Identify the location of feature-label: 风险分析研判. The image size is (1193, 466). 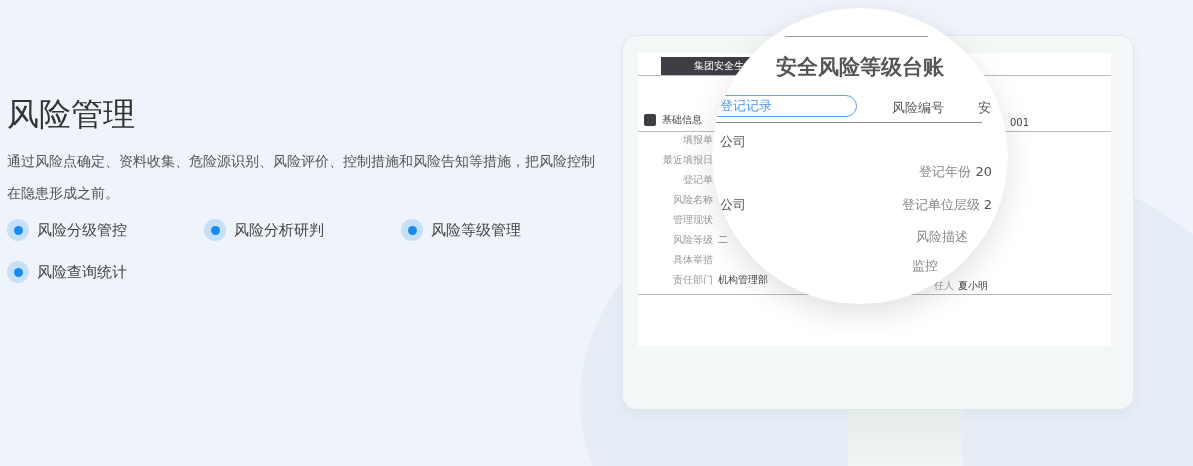
(279, 230).